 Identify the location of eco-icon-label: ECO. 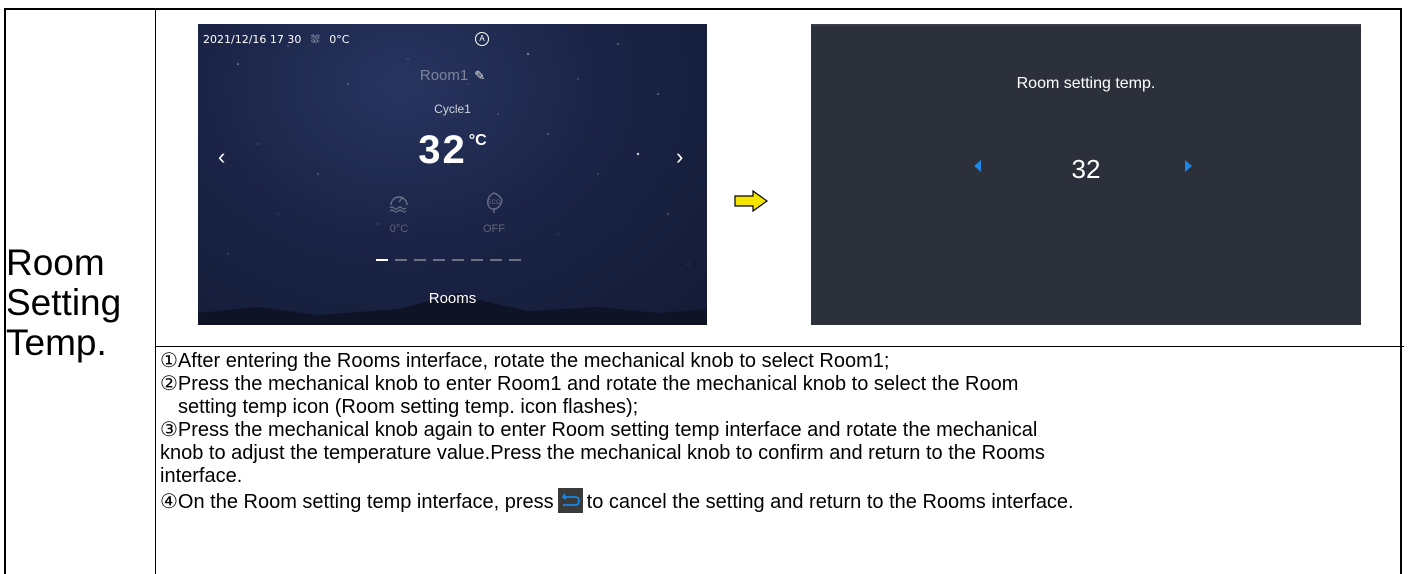
(493, 203).